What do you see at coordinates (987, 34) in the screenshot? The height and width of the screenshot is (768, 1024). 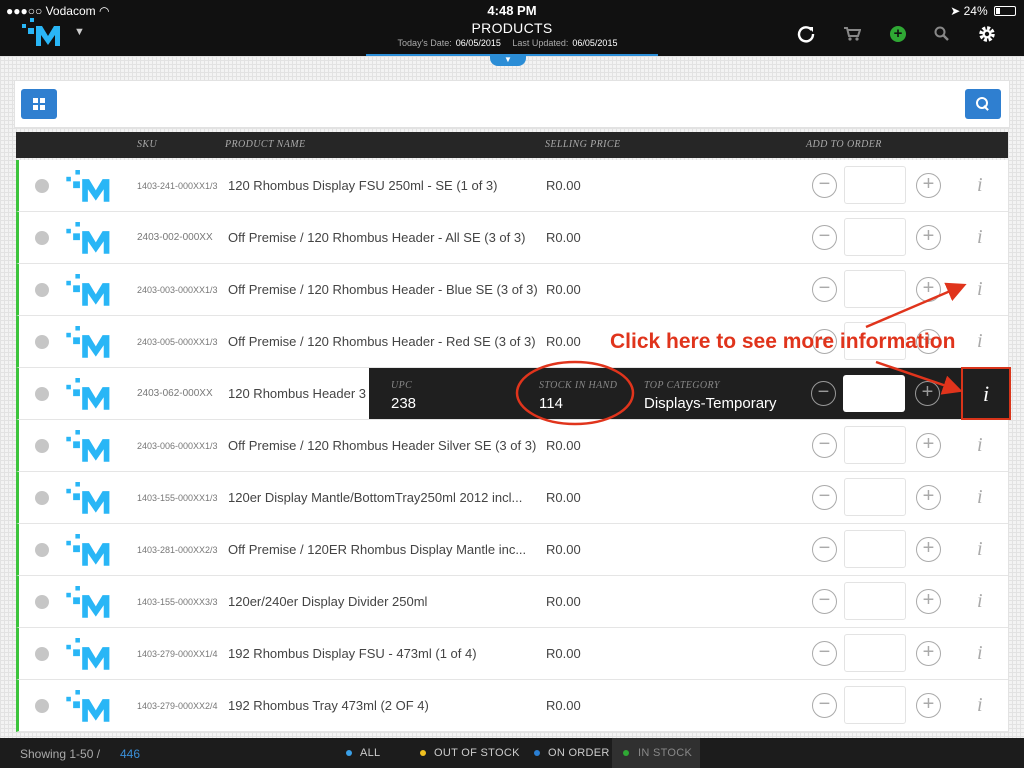 I see `settings-gear-icon` at bounding box center [987, 34].